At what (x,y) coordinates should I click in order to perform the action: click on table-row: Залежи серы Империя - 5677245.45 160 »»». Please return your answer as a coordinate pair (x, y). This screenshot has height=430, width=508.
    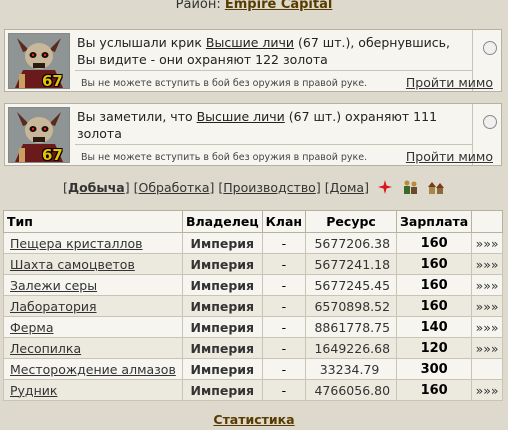
    Looking at the image, I should click on (253, 285).